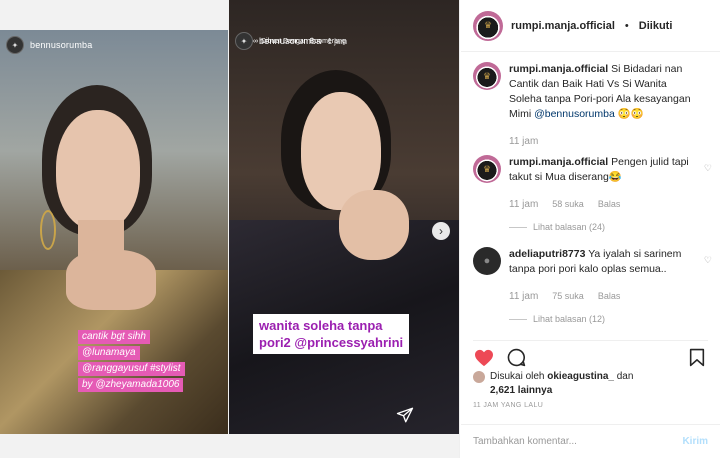 Image resolution: width=720 pixels, height=458 pixels. What do you see at coordinates (568, 296) in the screenshot?
I see `comment-likes: 75 suka` at bounding box center [568, 296].